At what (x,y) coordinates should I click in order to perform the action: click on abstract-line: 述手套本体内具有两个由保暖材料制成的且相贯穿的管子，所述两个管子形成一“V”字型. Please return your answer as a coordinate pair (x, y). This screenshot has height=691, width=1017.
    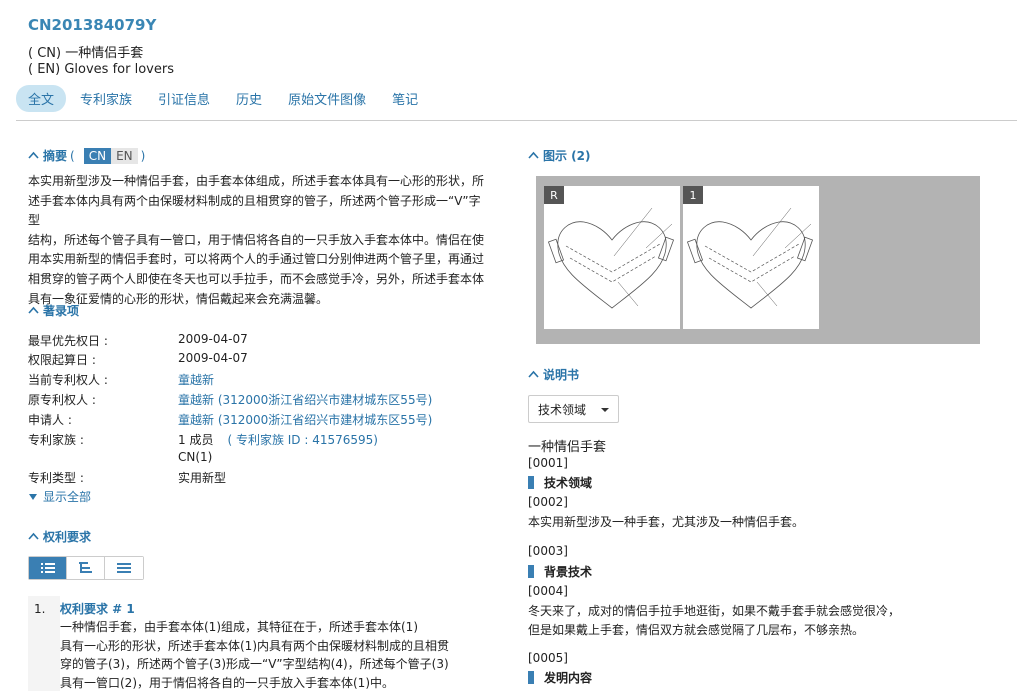
    Looking at the image, I should click on (254, 210).